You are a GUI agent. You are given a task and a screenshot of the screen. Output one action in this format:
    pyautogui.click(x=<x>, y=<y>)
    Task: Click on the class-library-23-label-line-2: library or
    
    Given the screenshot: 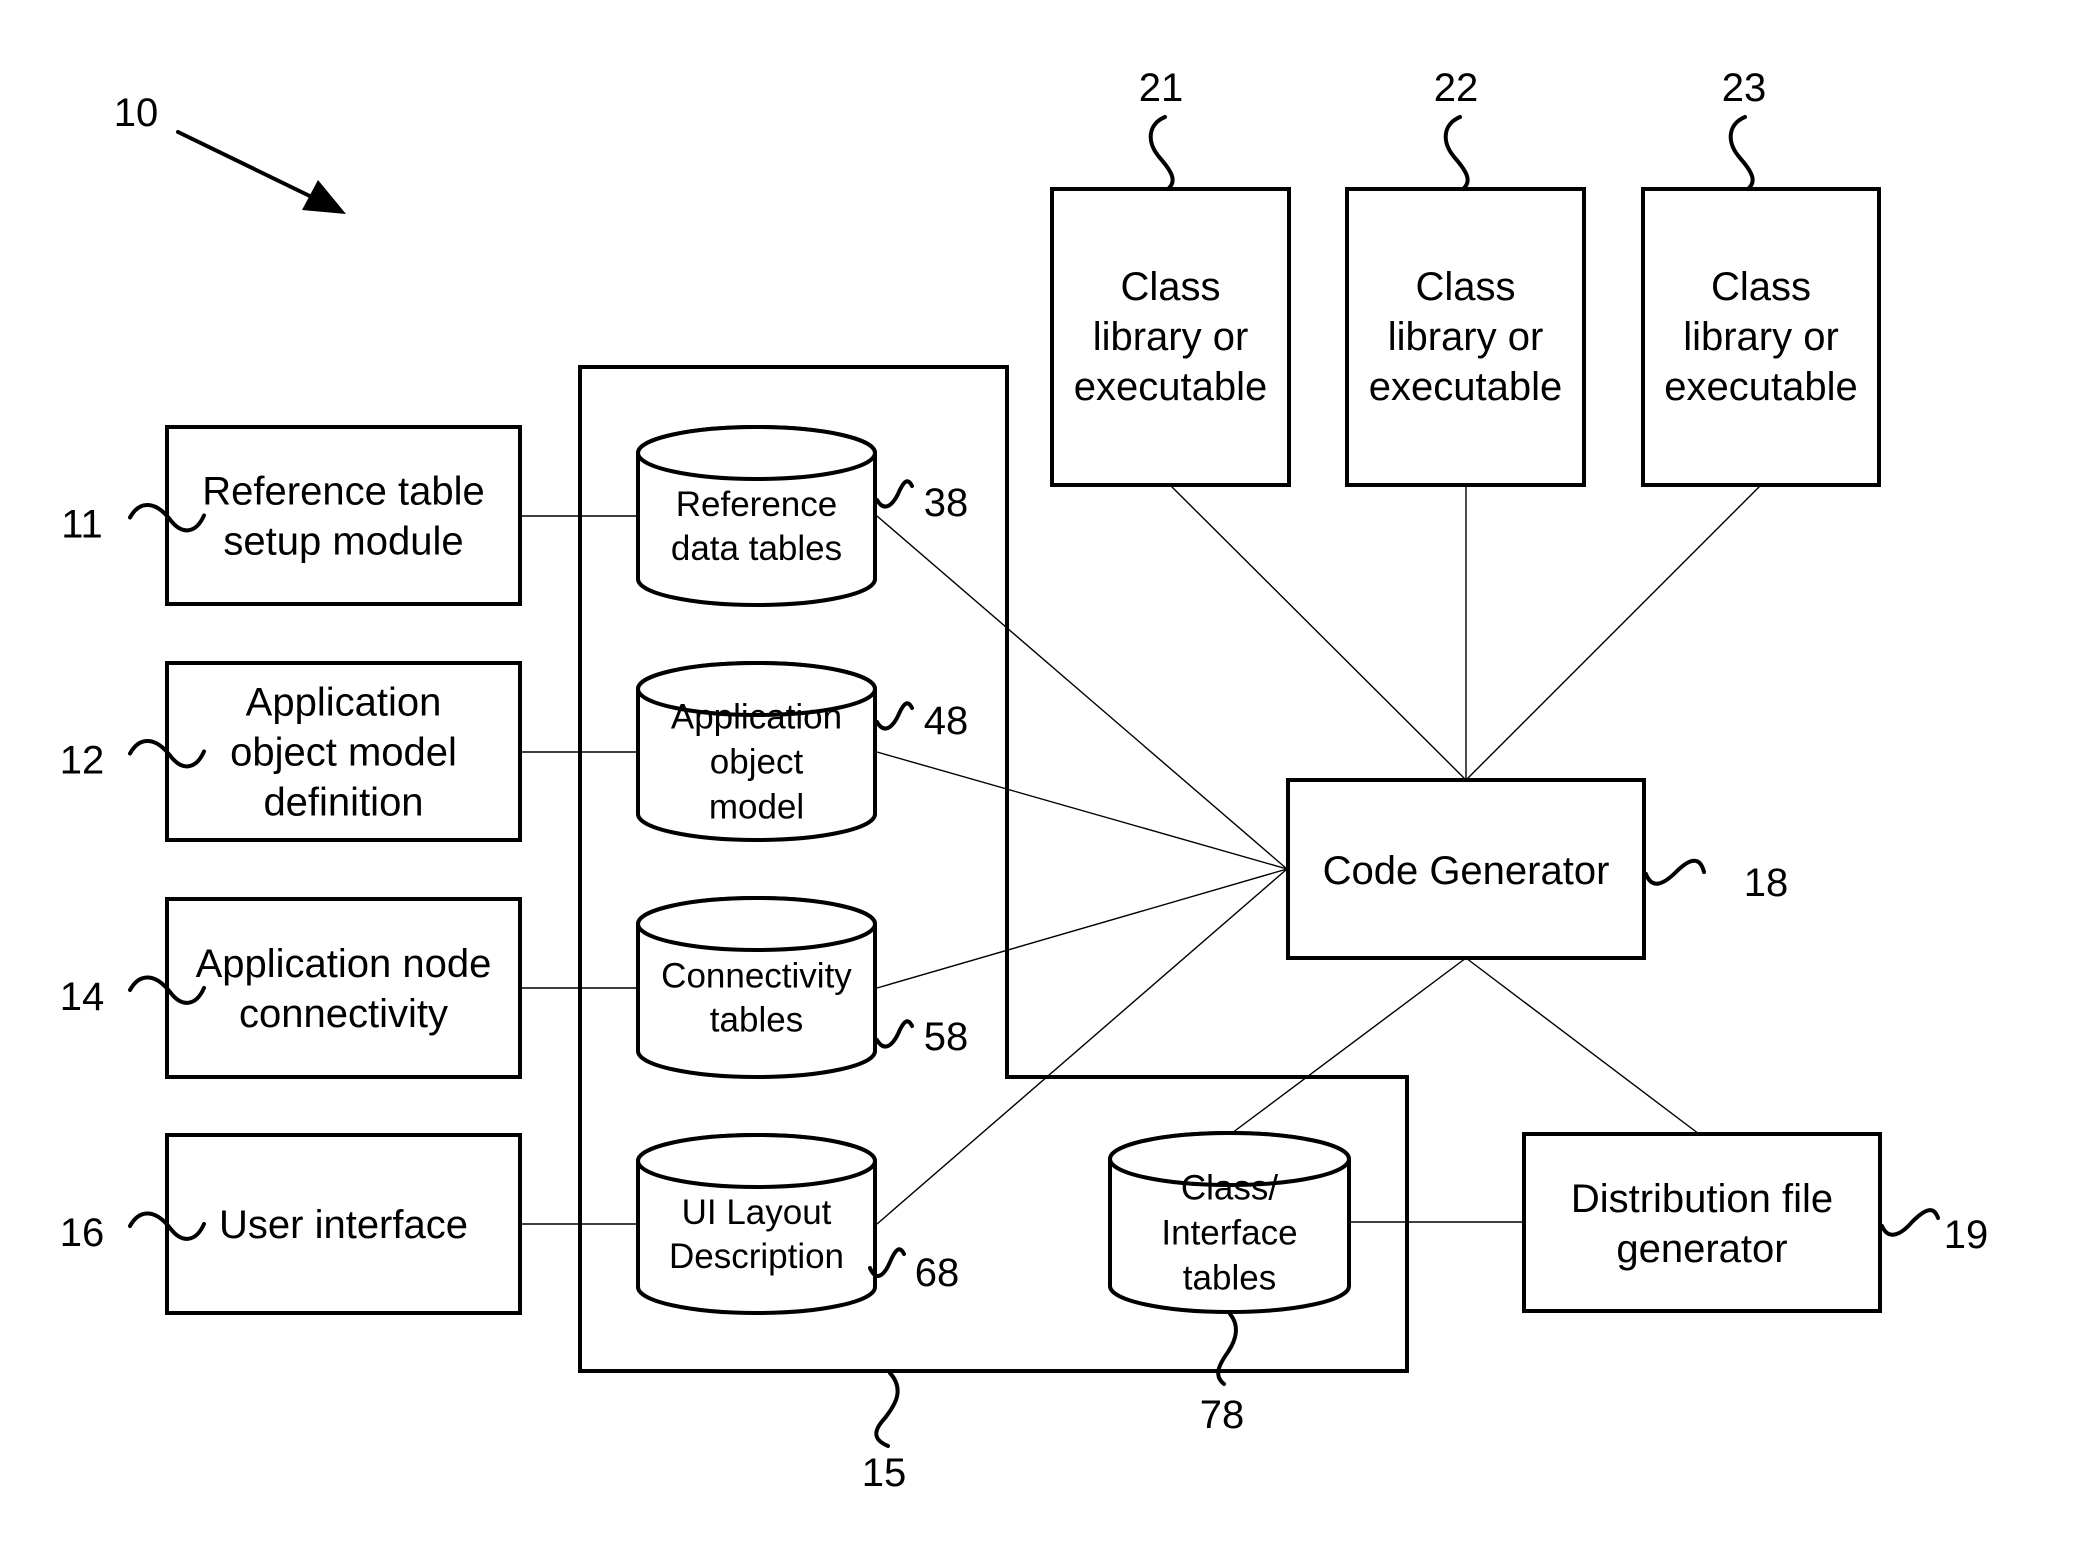 What is the action you would take?
    pyautogui.click(x=1761, y=337)
    